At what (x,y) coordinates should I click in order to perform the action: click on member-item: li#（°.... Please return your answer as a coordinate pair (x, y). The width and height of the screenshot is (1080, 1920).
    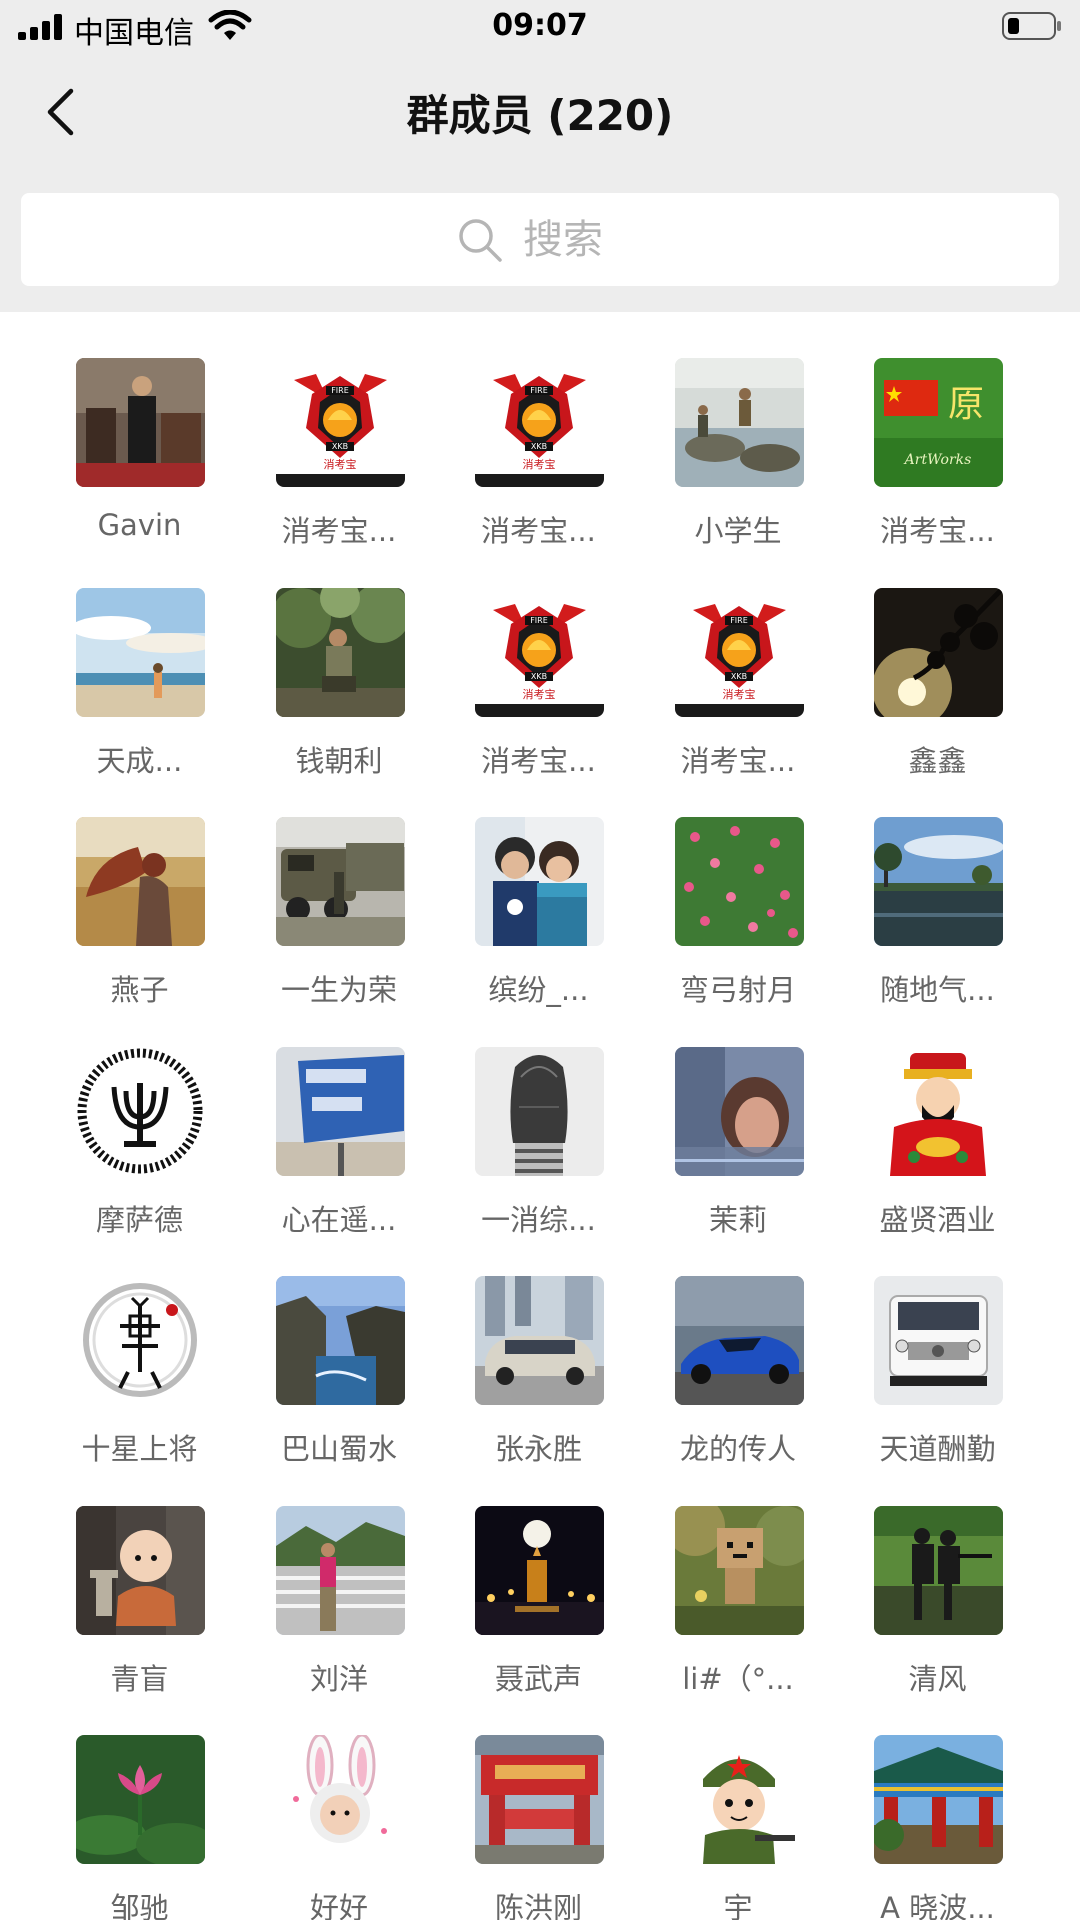
    Looking at the image, I should click on (738, 1605).